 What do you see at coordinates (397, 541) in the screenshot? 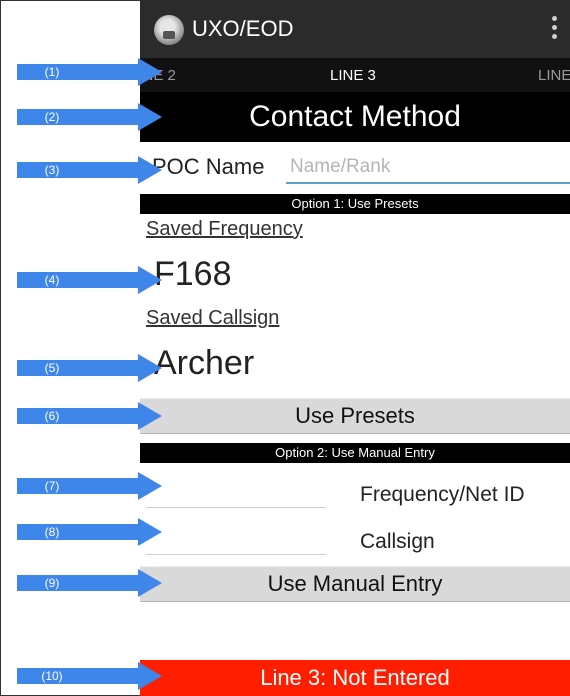
I see `callsign-label: Callsign` at bounding box center [397, 541].